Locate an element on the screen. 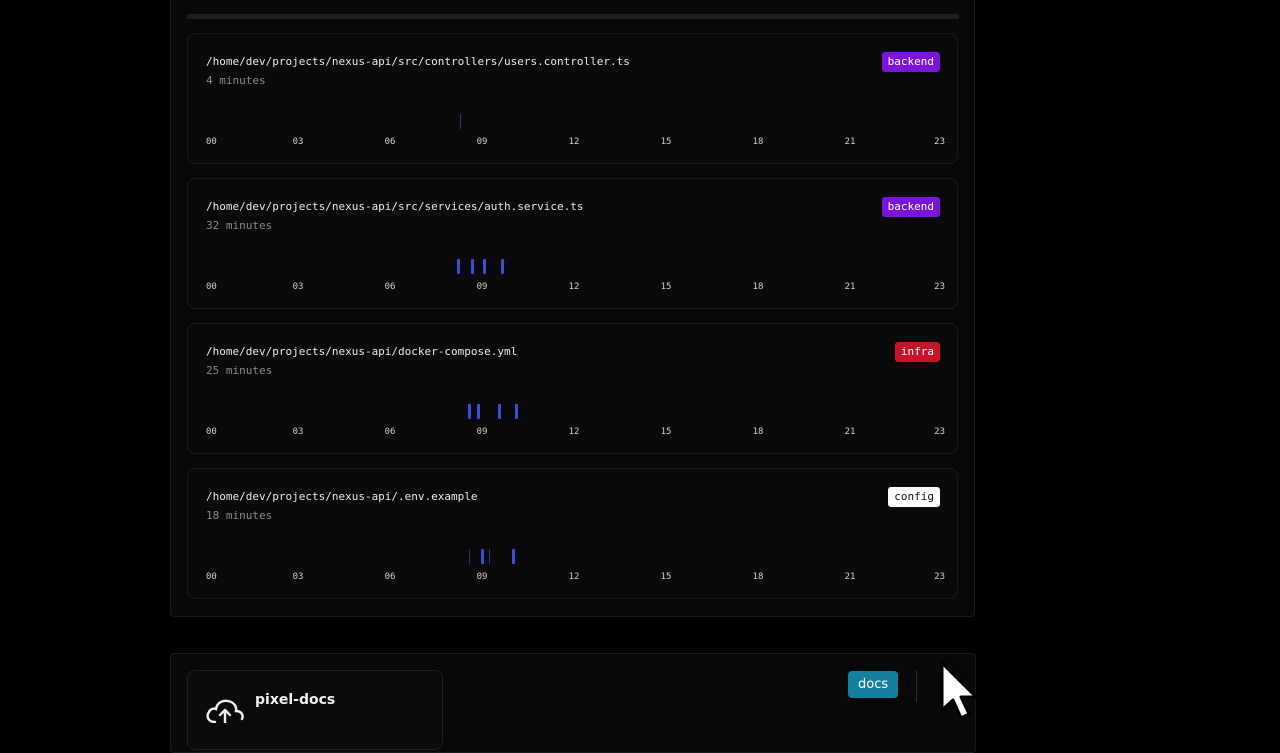 This screenshot has height=753, width=1280. mouse-cursor-icon is located at coordinates (959, 690).